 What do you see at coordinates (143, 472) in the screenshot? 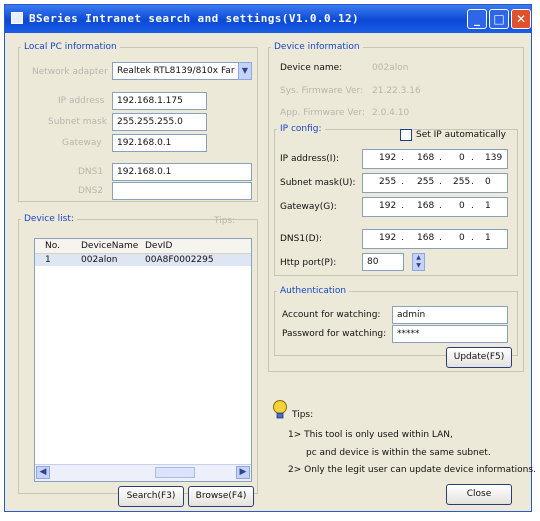
I see `horizontal-scrollbar: ◀ ▶` at bounding box center [143, 472].